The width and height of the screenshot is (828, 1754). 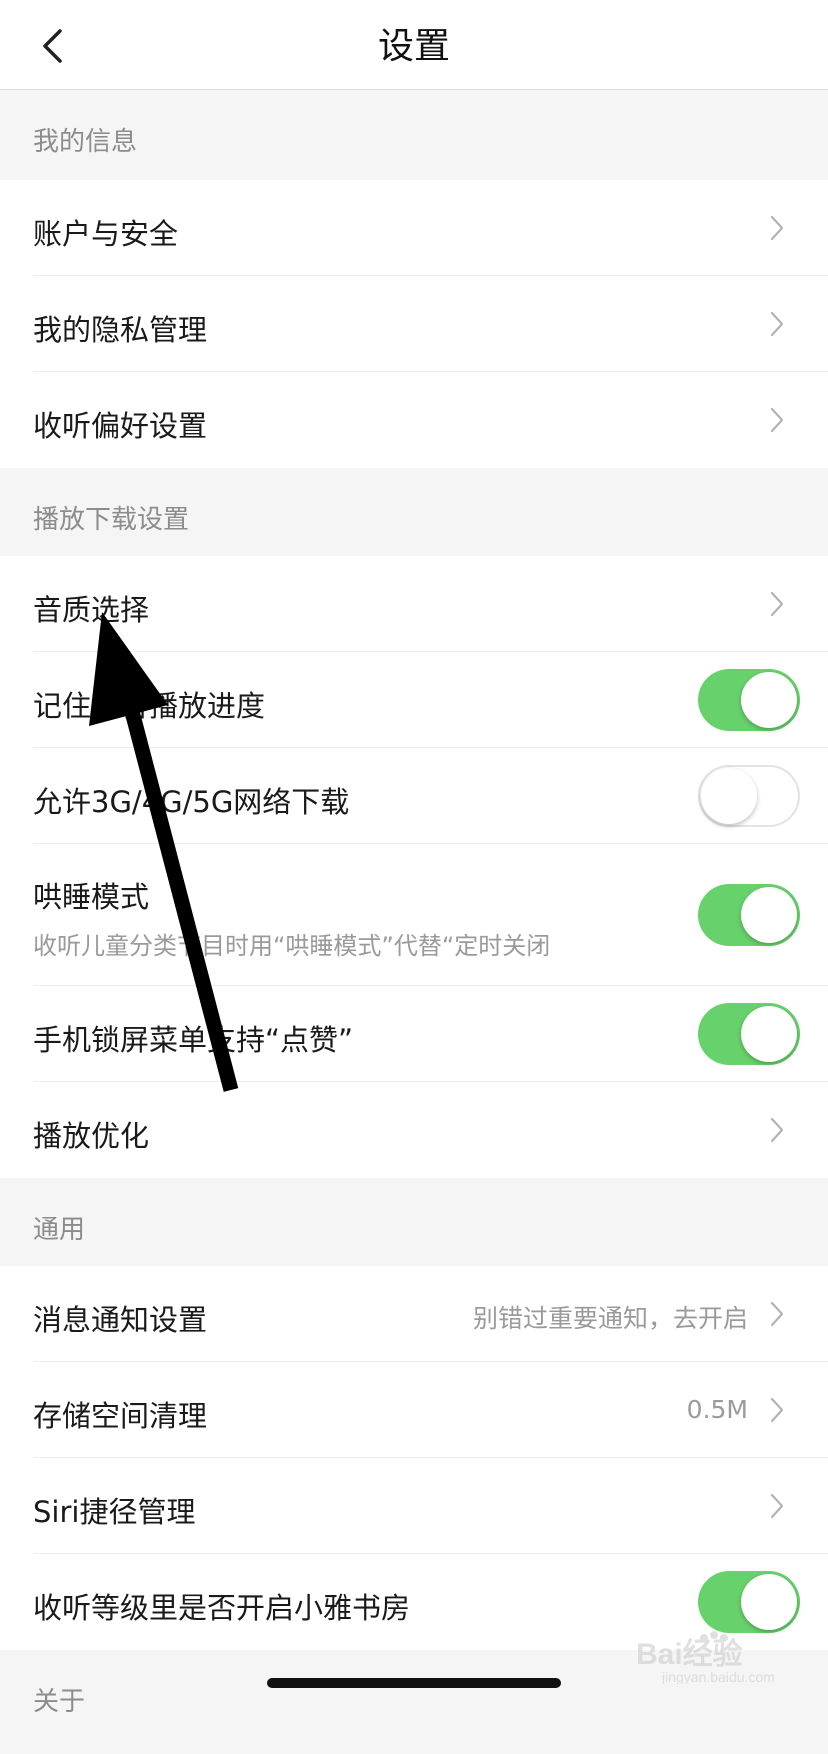 I want to click on row-label: 手机锁屏菜单支持“点赞”, so click(x=193, y=1040).